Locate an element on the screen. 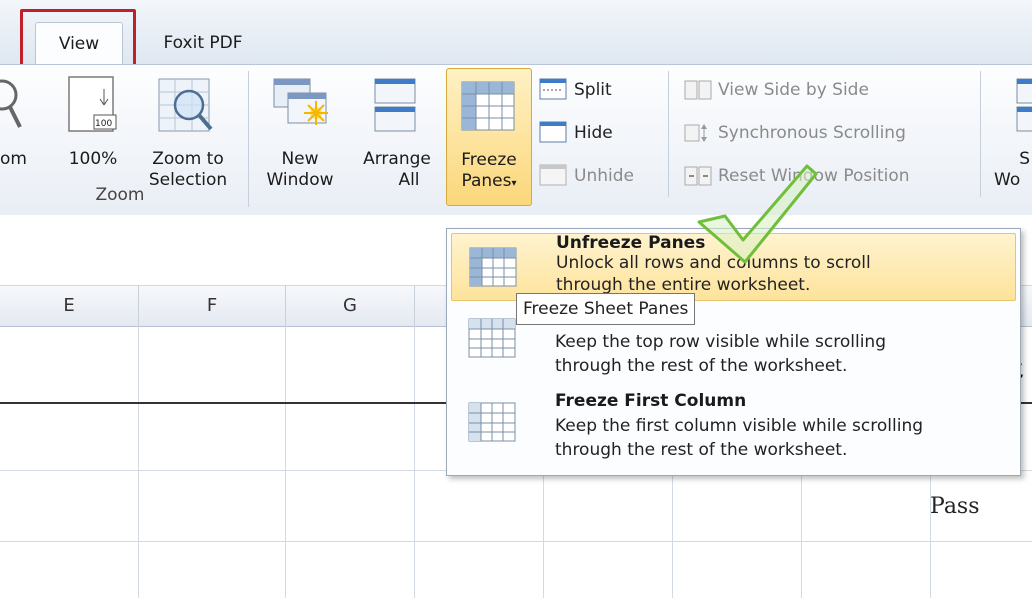  split-button: Split is located at coordinates (593, 90).